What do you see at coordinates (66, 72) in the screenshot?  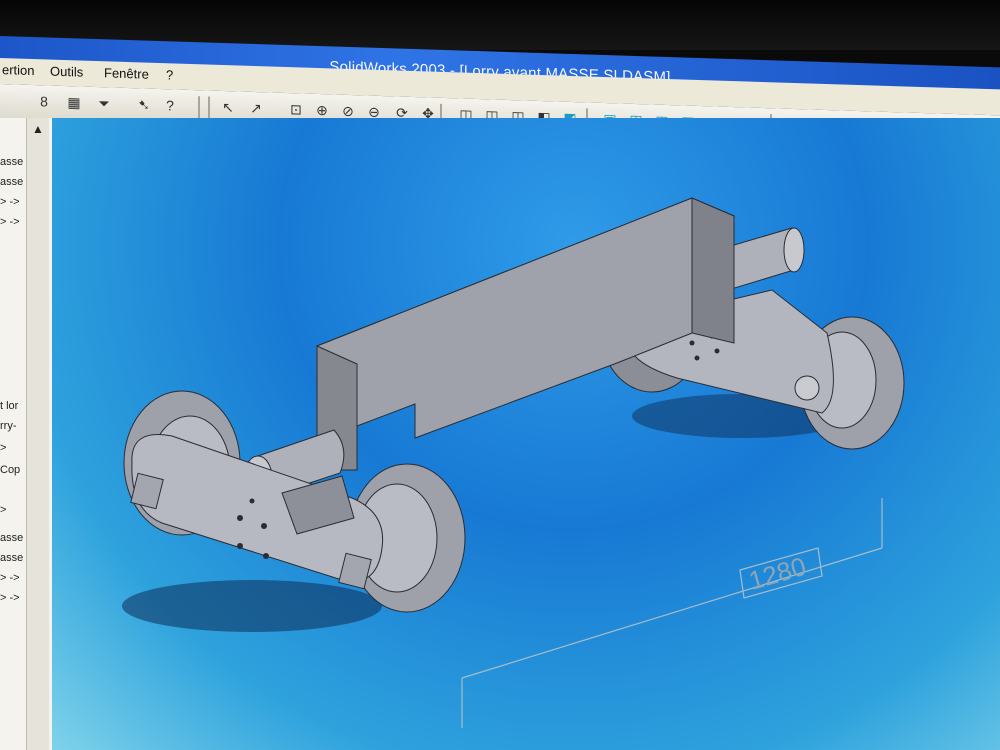 I see `menu-outils: Outils` at bounding box center [66, 72].